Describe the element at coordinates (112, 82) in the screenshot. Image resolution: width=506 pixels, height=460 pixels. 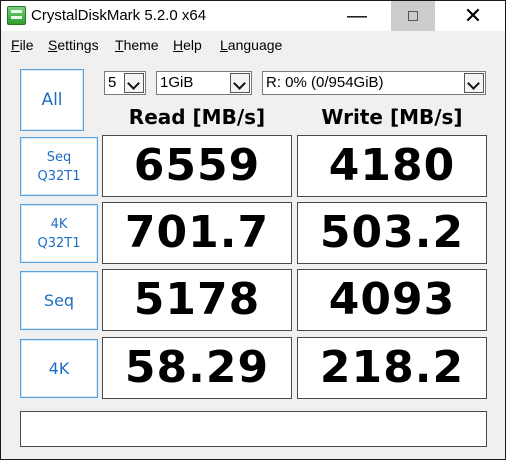
I see `test-count-value: 5` at that location.